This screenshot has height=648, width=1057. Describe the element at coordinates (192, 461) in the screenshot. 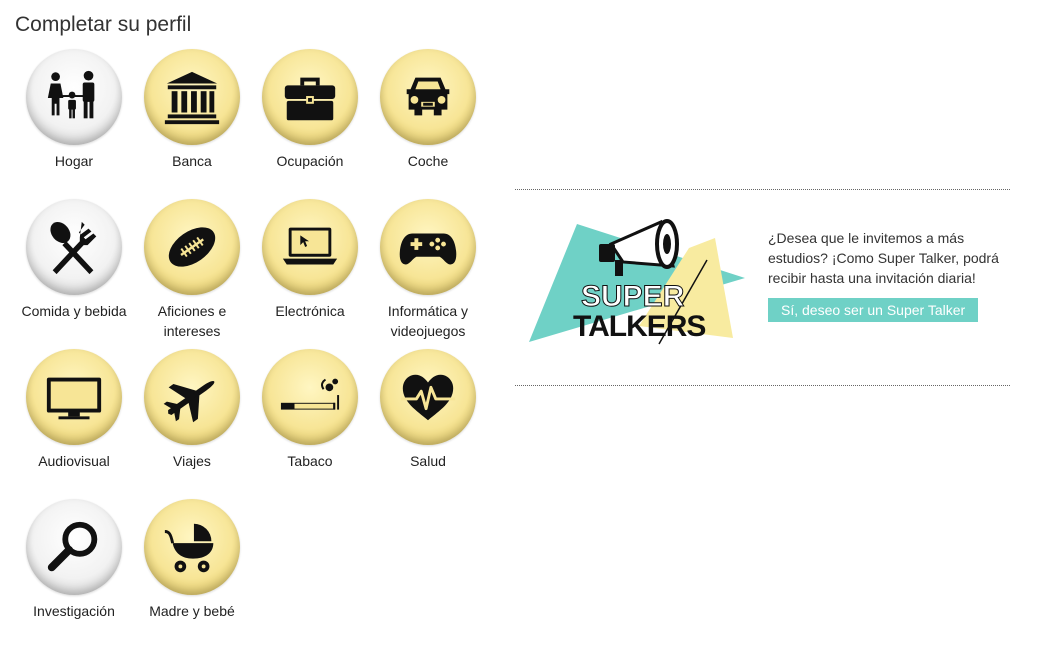

I see `category-viajes-label: Viajes` at that location.